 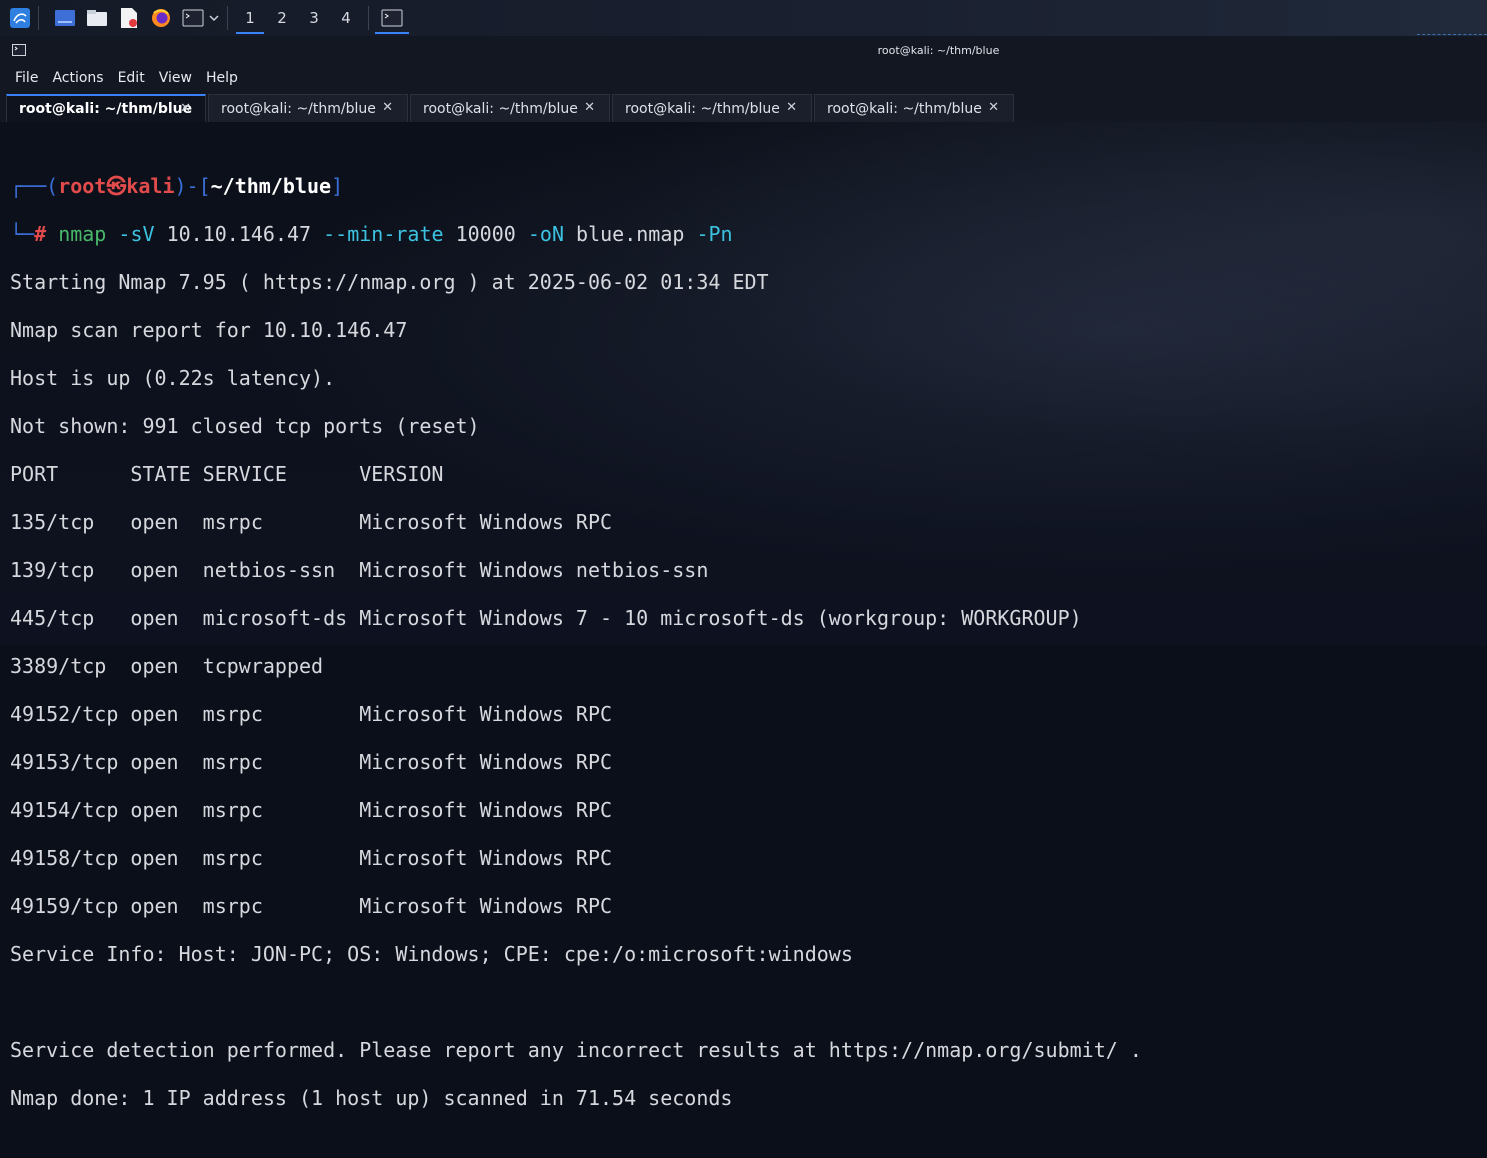 I want to click on tab-1: root@kali: ~/thm/blue ✕, so click(x=106, y=108).